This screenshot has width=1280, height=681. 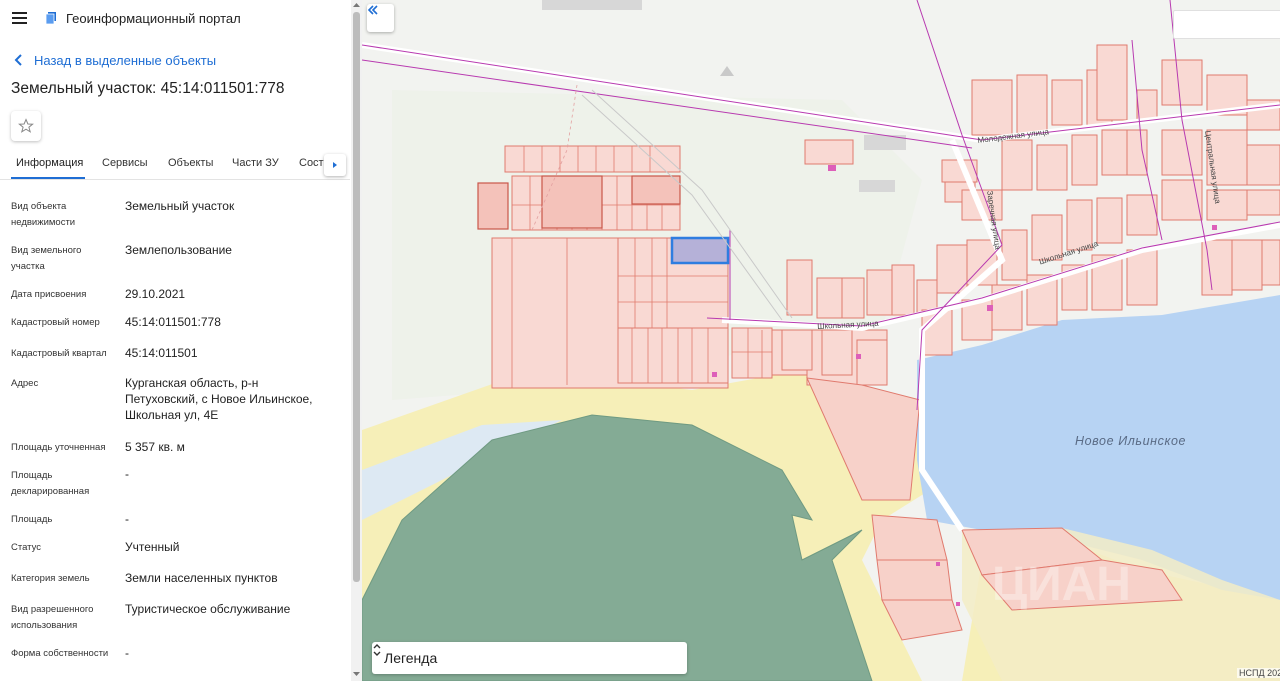 I want to click on up-down-chevron-icon, so click(x=377, y=650).